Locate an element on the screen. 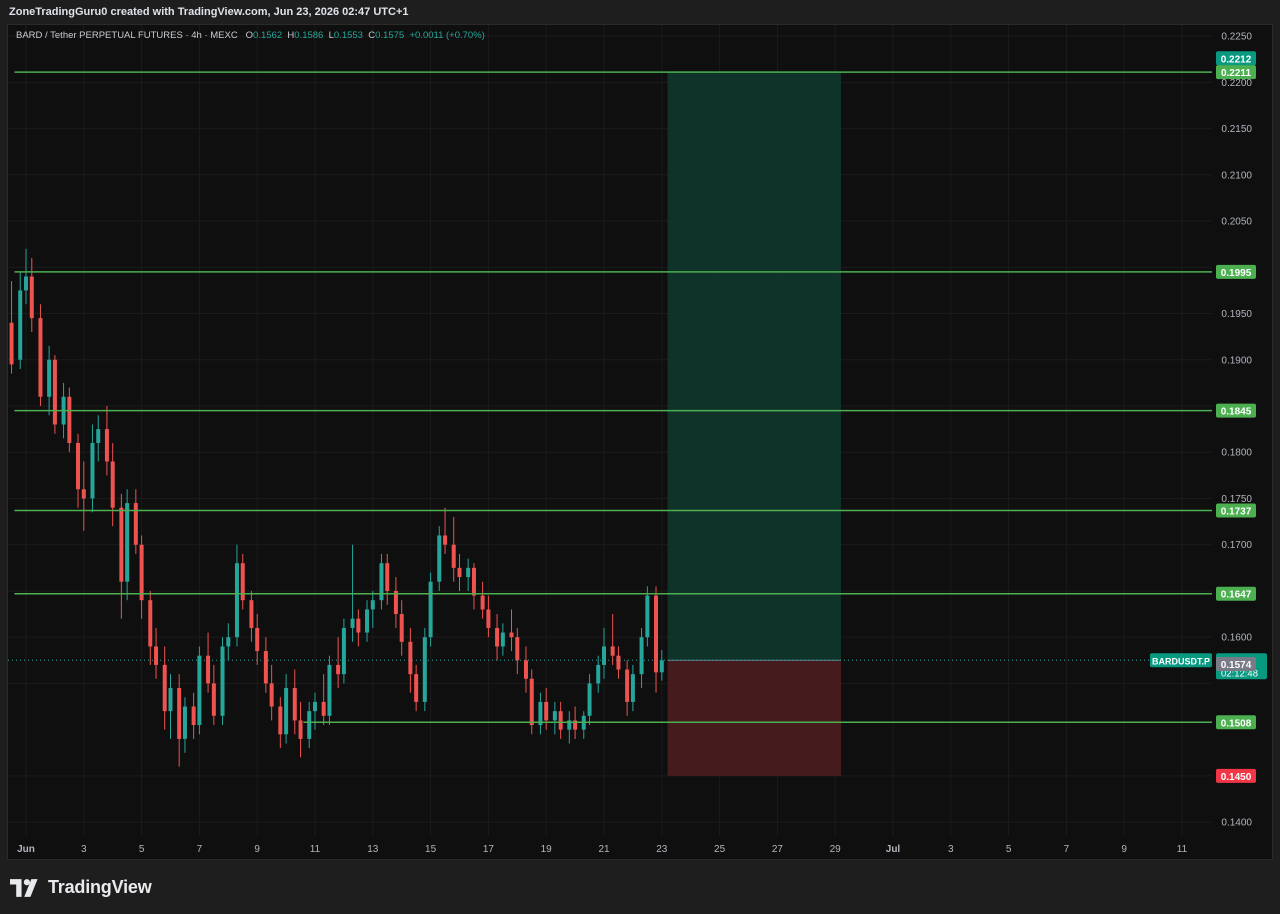 The image size is (1280, 914). open-value: 0.1562 is located at coordinates (268, 35).